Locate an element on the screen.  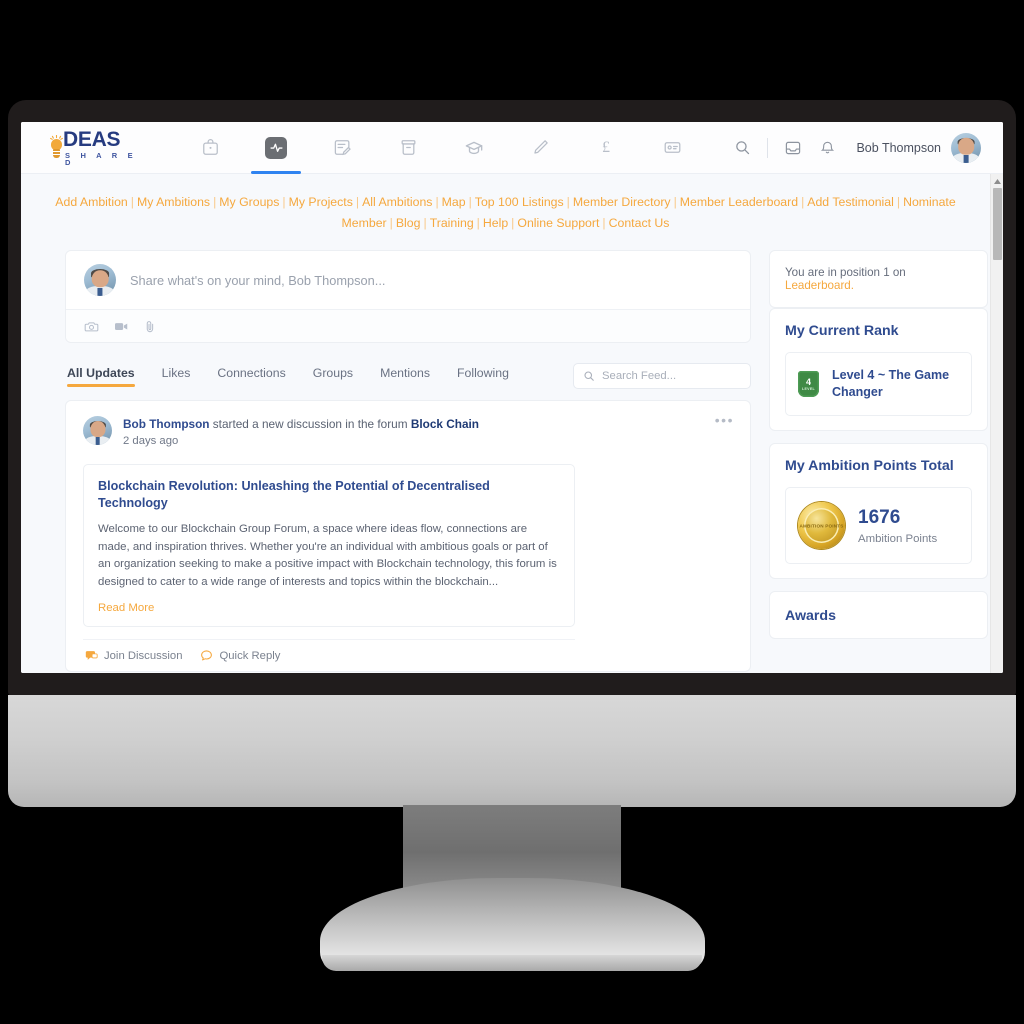
pencil-icon is located at coordinates (540, 147).